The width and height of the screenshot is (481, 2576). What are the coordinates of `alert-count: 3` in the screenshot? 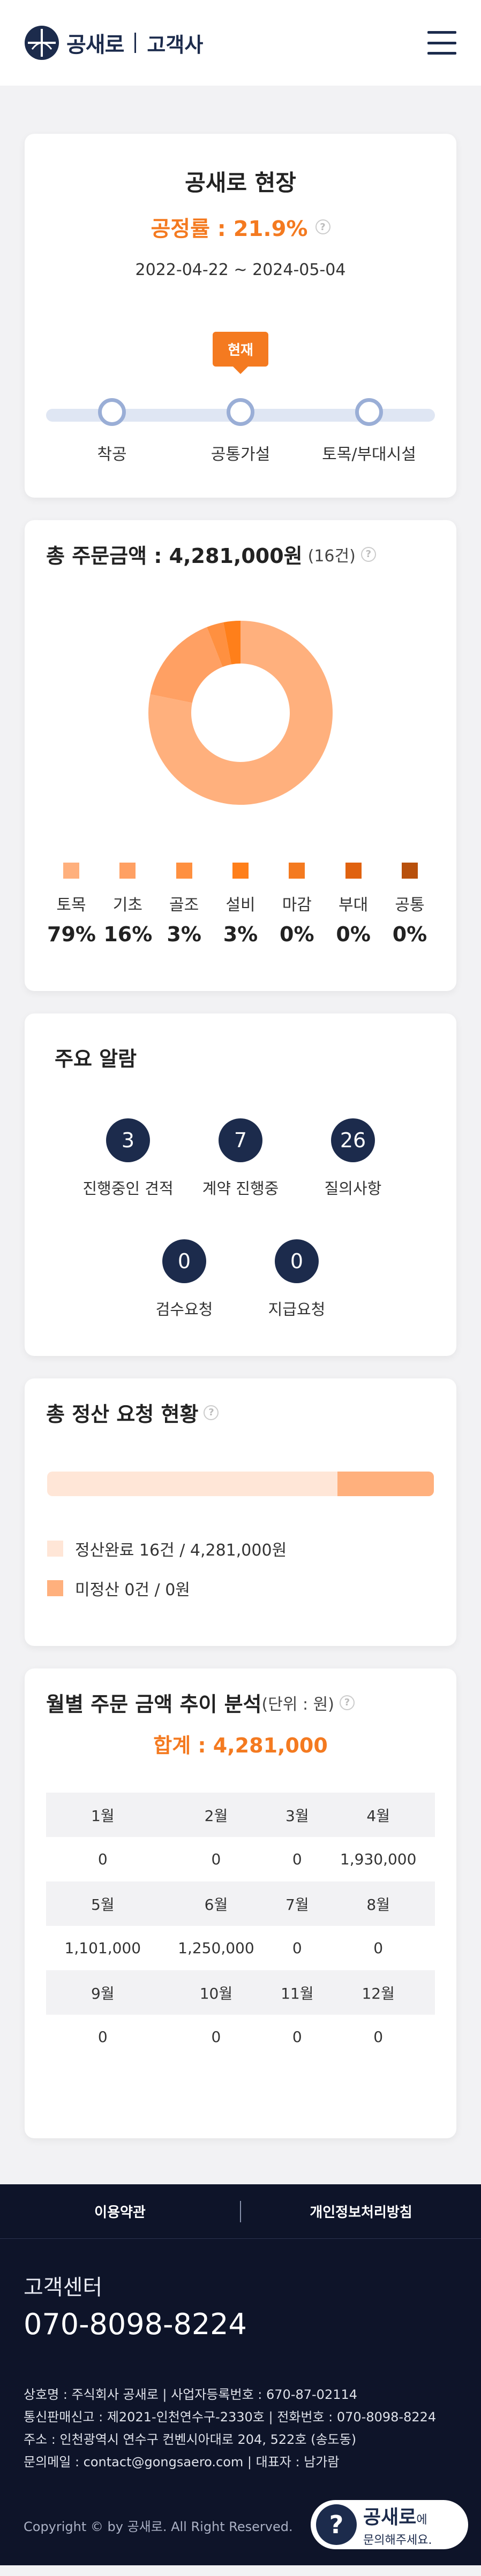 It's located at (128, 1140).